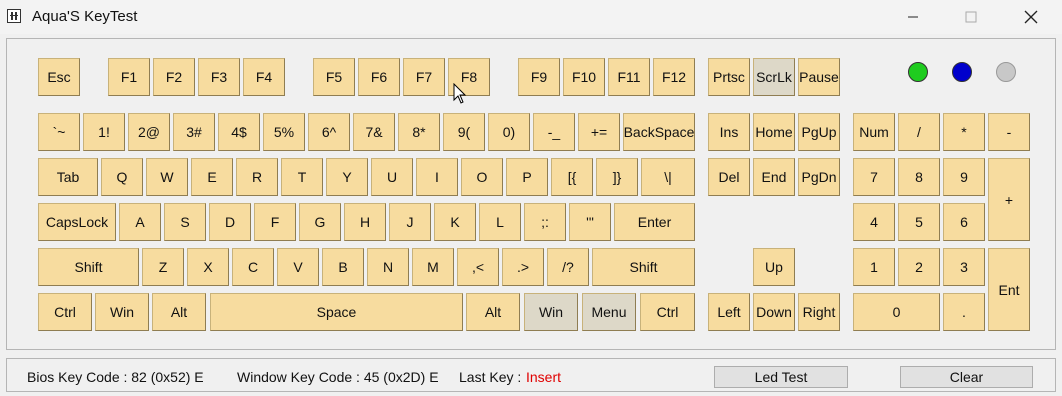 This screenshot has height=396, width=1062. Describe the element at coordinates (419, 132) in the screenshot. I see `key-8: 8*` at that location.